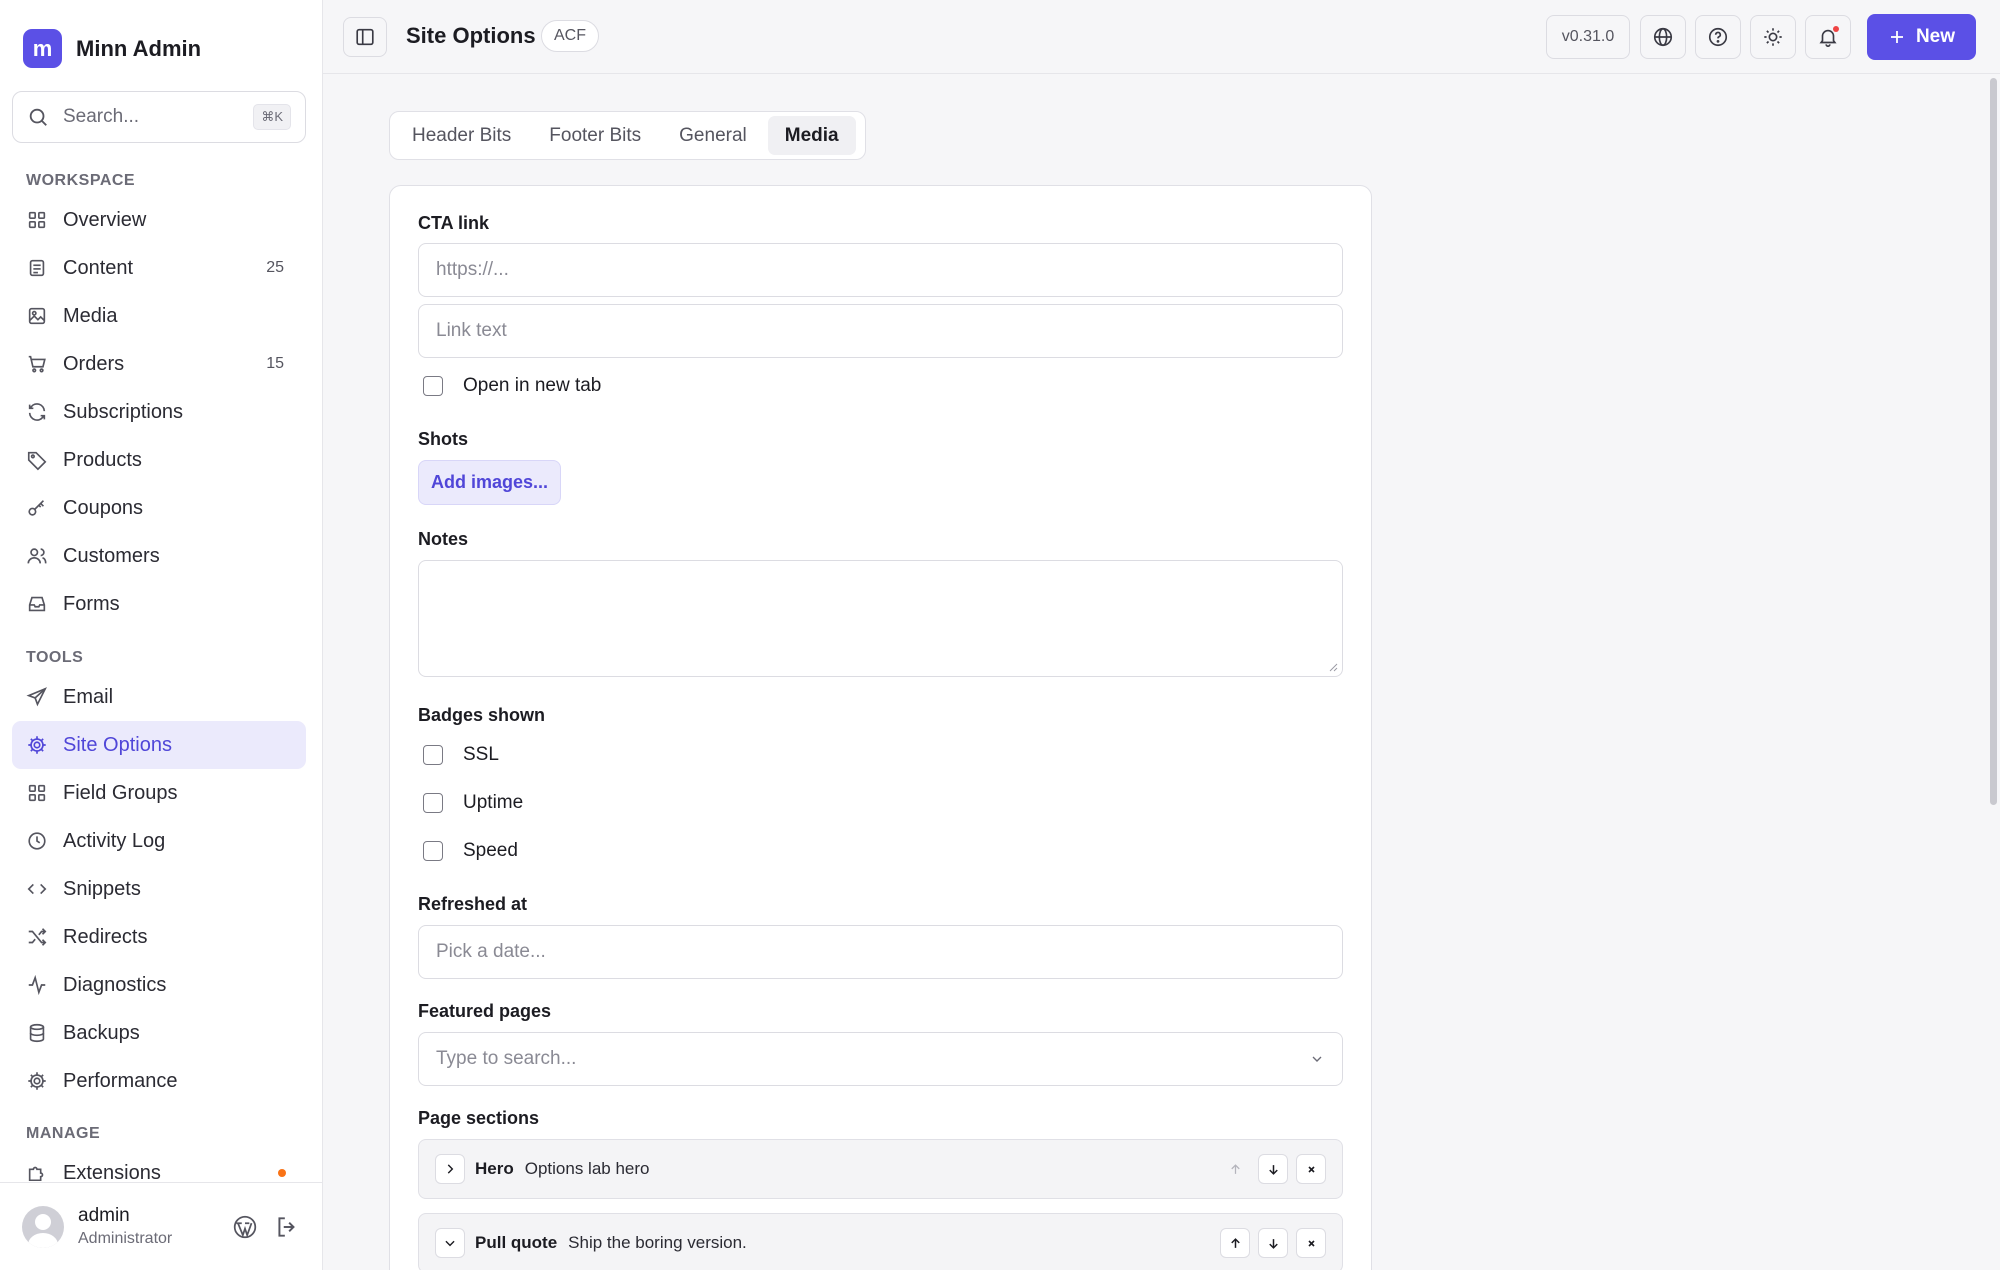 The width and height of the screenshot is (2000, 1270). I want to click on new-button: New, so click(1921, 37).